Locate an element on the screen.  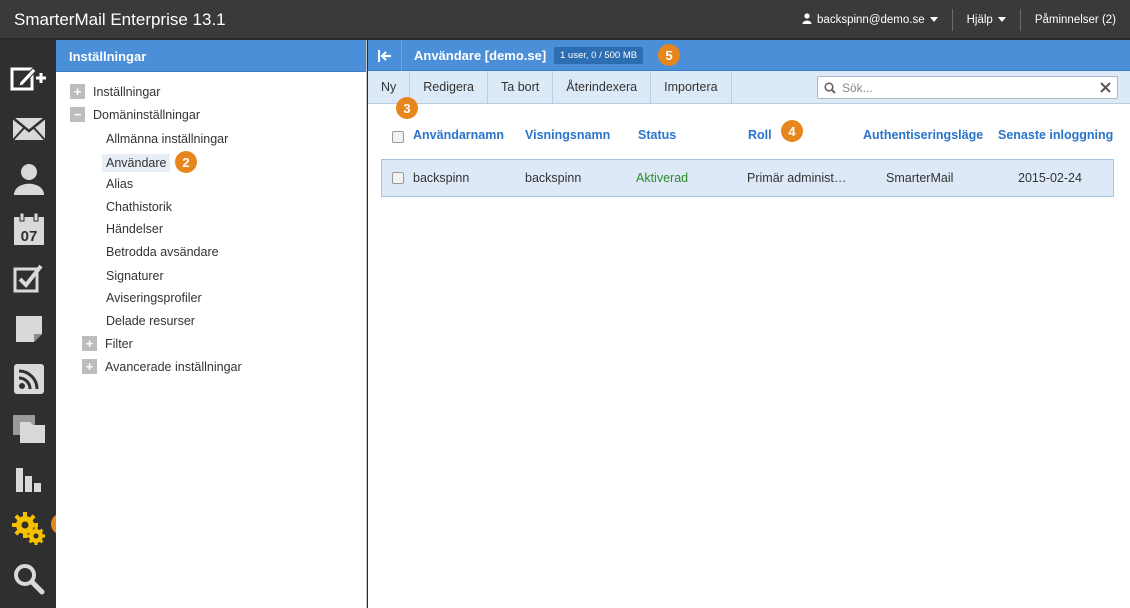
tree-item-aviseringsprofiler: Aviseringsprofiler is located at coordinates (154, 298).